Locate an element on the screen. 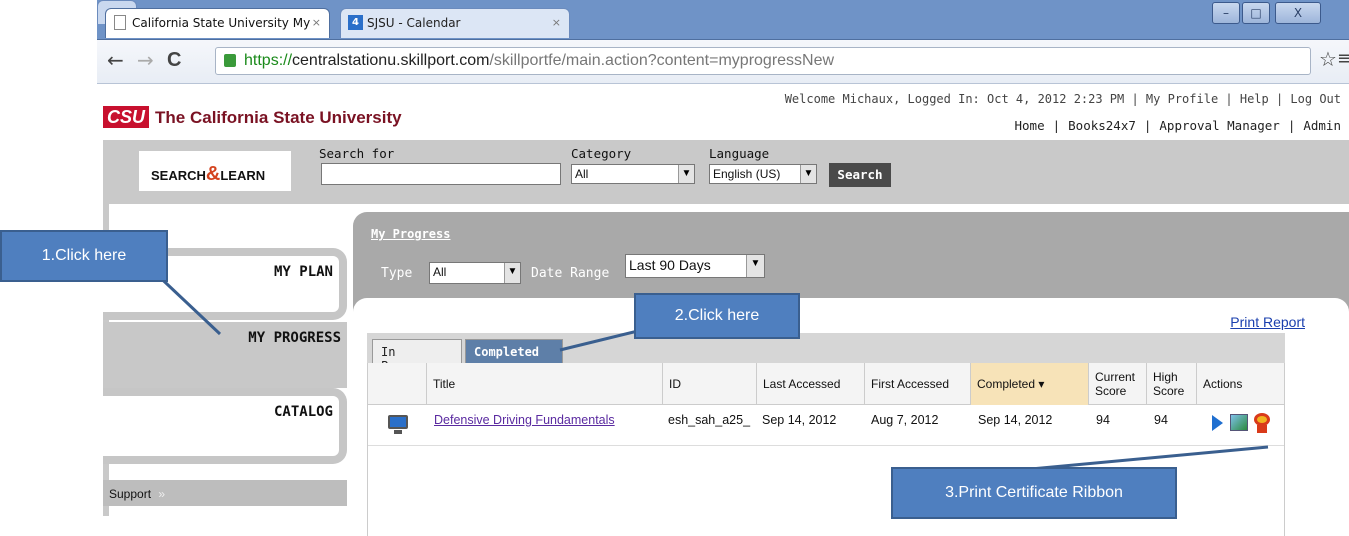 The height and width of the screenshot is (536, 1349). support-link: Support » is located at coordinates (225, 493).